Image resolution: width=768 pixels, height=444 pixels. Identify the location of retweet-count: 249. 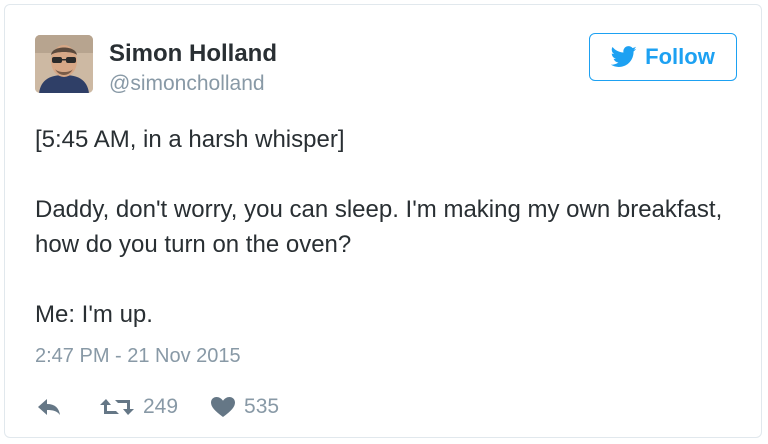
(161, 406).